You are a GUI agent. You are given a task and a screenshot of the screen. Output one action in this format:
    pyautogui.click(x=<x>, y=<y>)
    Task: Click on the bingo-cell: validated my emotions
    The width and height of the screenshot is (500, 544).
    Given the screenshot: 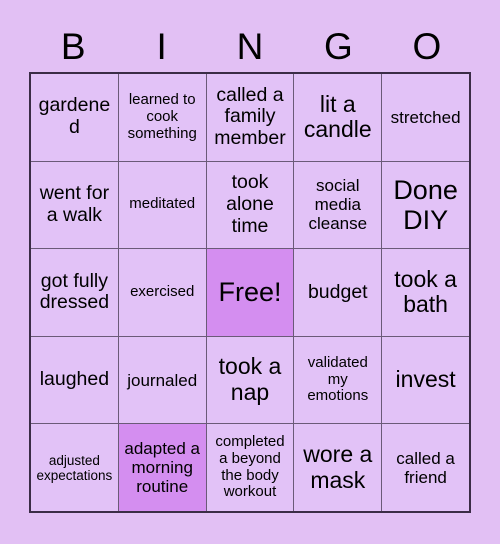 What is the action you would take?
    pyautogui.click(x=338, y=380)
    